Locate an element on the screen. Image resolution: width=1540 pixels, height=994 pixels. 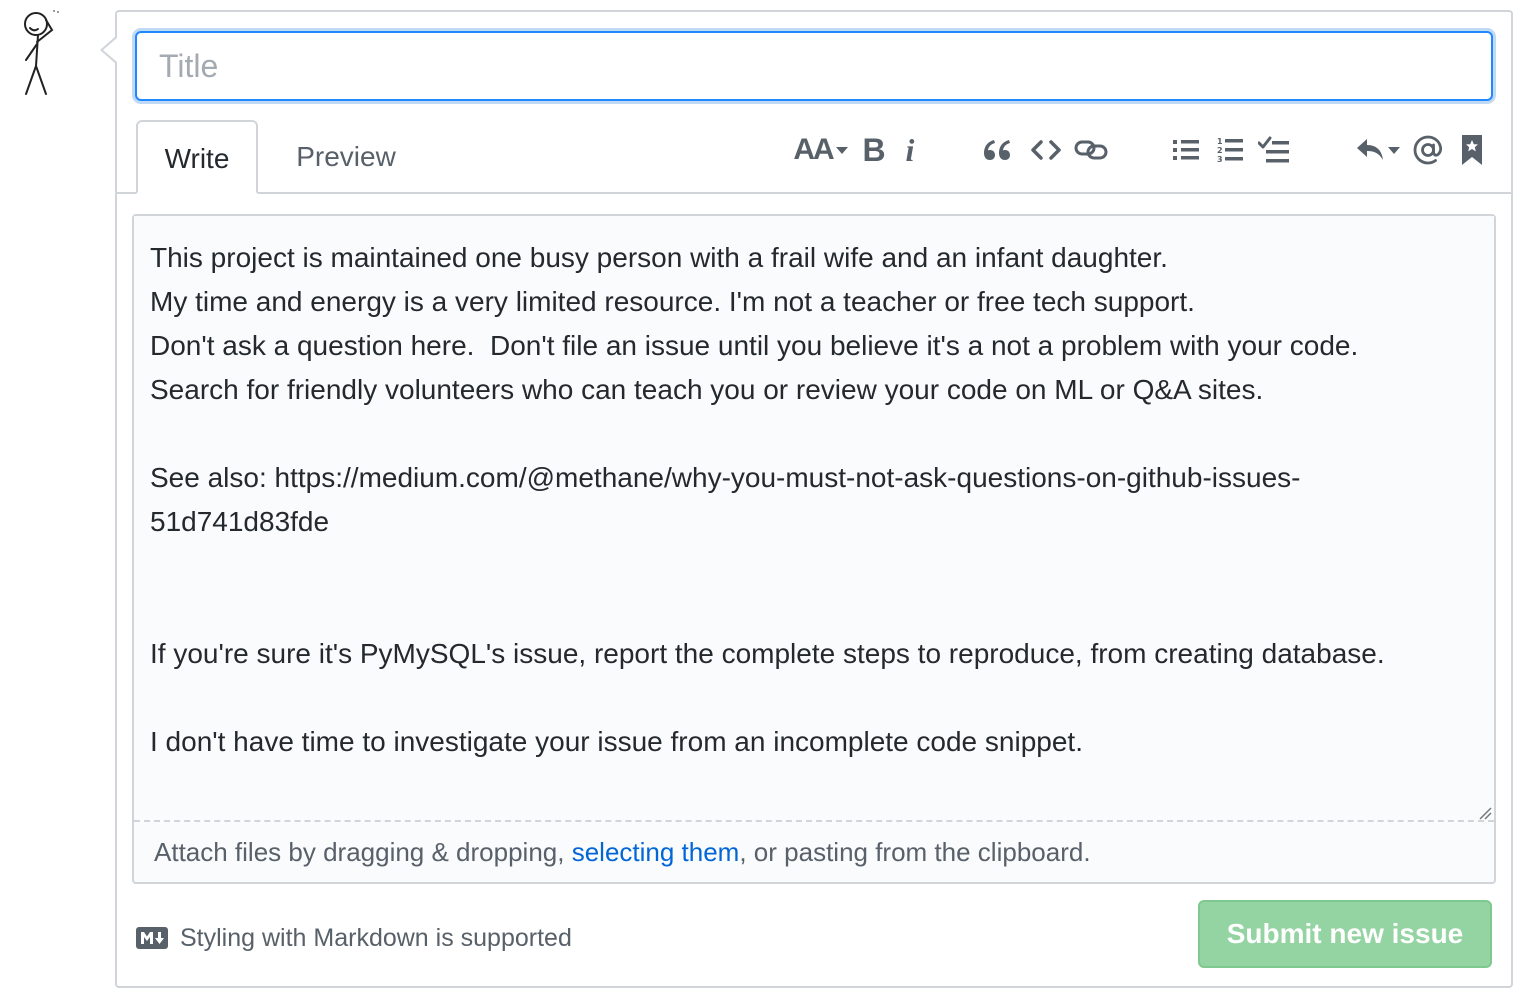
bold-button: B is located at coordinates (874, 150).